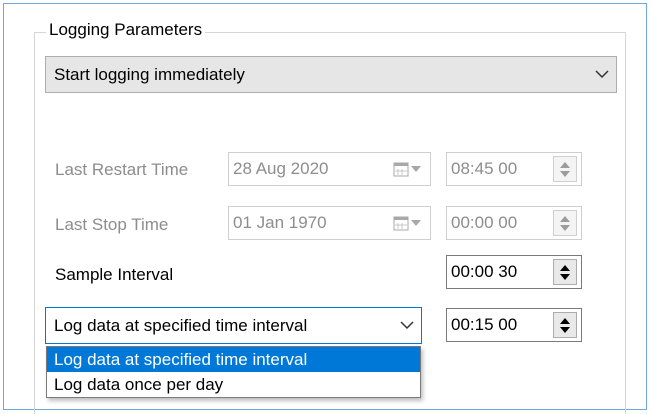 The height and width of the screenshot is (414, 652). Describe the element at coordinates (484, 222) in the screenshot. I see `last-stop-time: 00:00 00` at that location.